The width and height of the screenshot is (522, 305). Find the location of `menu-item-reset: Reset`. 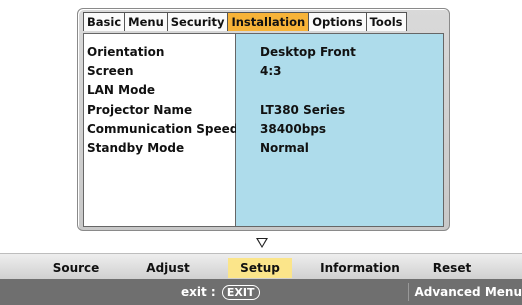

menu-item-reset: Reset is located at coordinates (452, 268).